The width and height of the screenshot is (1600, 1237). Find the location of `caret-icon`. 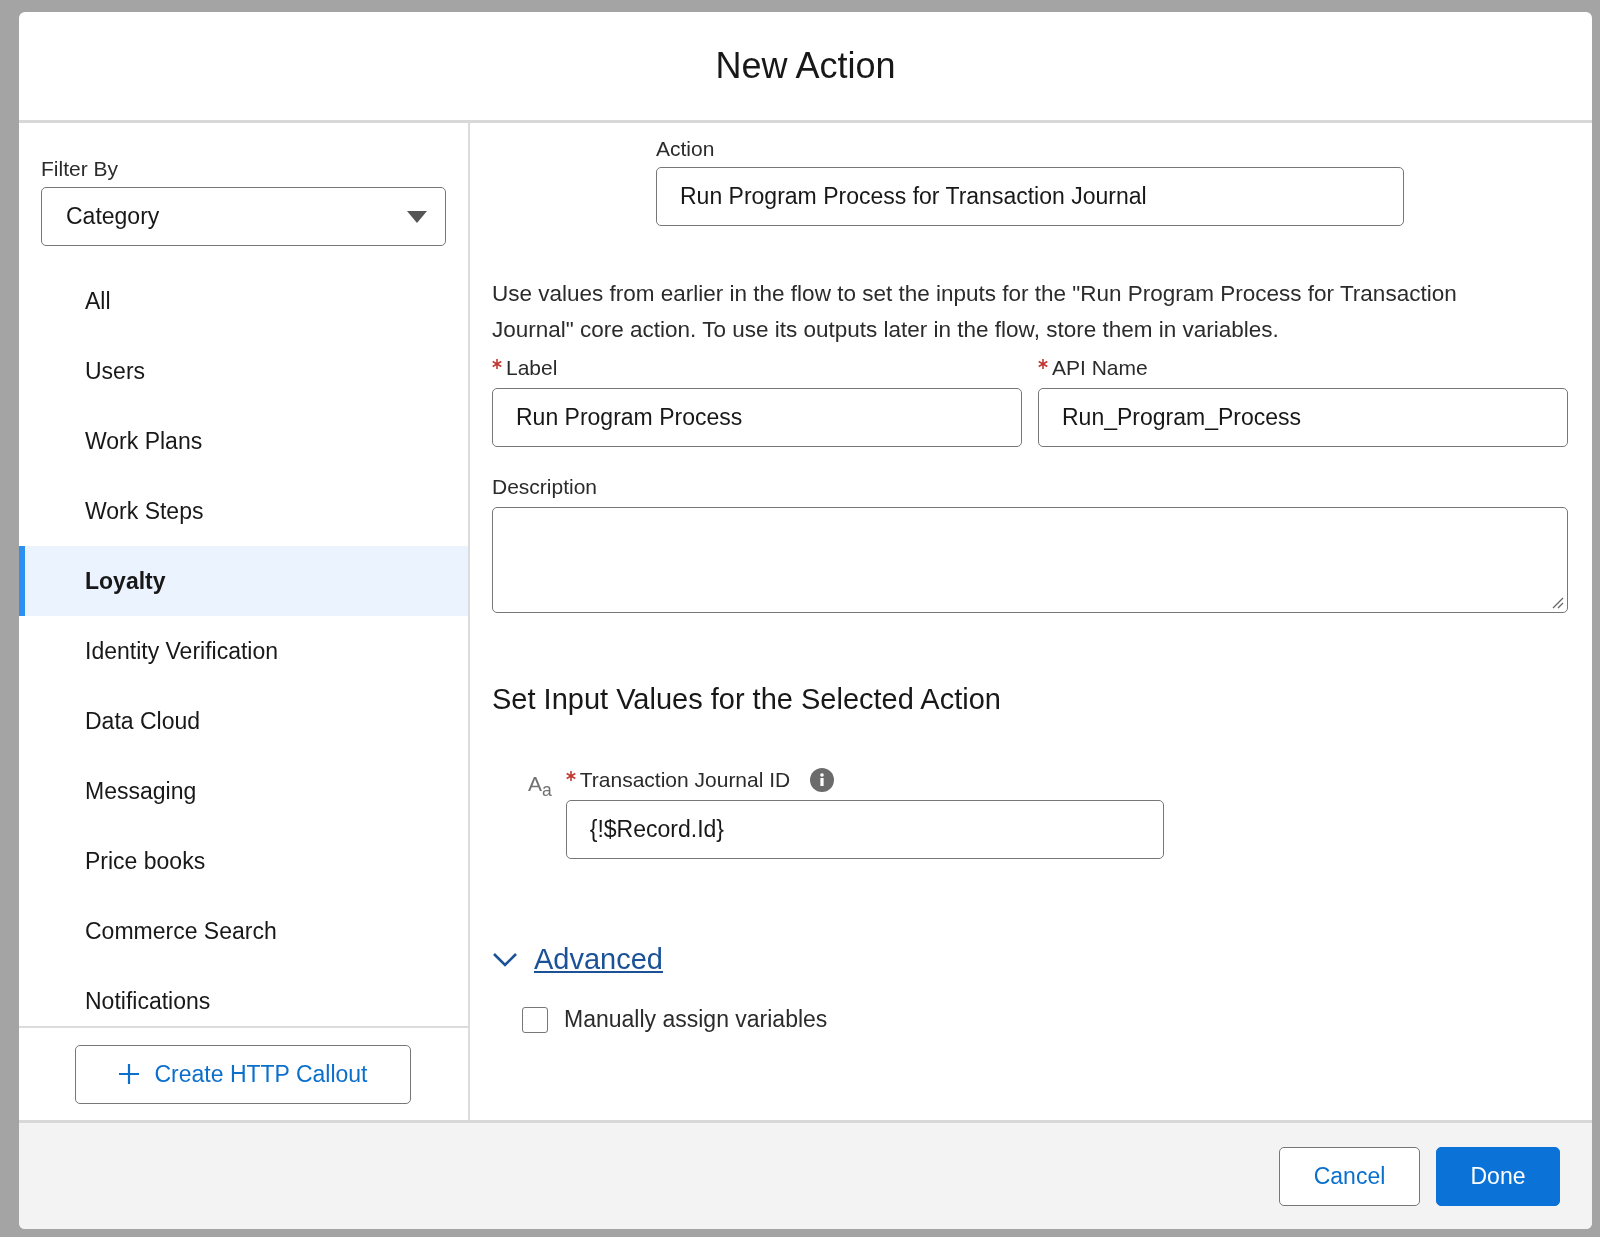

caret-icon is located at coordinates (417, 216).